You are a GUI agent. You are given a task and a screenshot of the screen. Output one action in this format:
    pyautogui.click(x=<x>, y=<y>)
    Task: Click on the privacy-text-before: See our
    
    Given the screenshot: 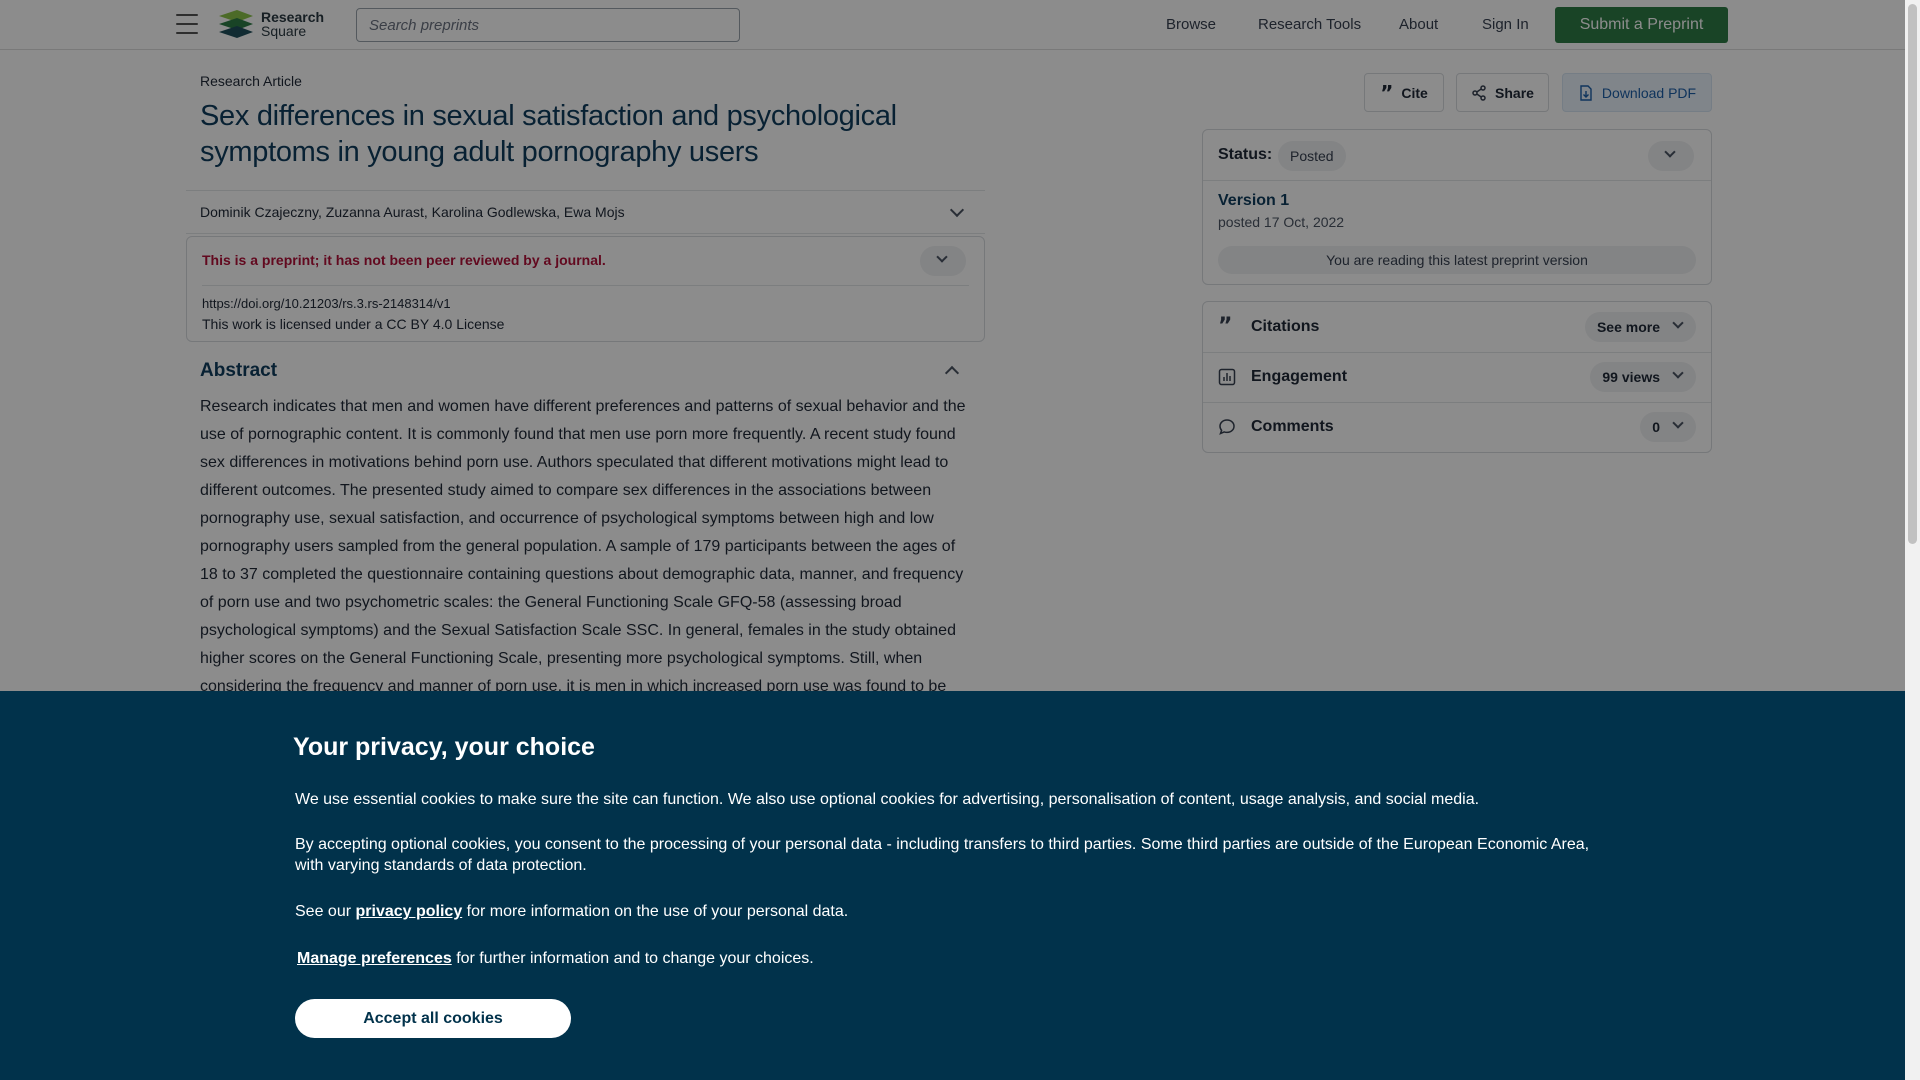 What is the action you would take?
    pyautogui.click(x=323, y=911)
    